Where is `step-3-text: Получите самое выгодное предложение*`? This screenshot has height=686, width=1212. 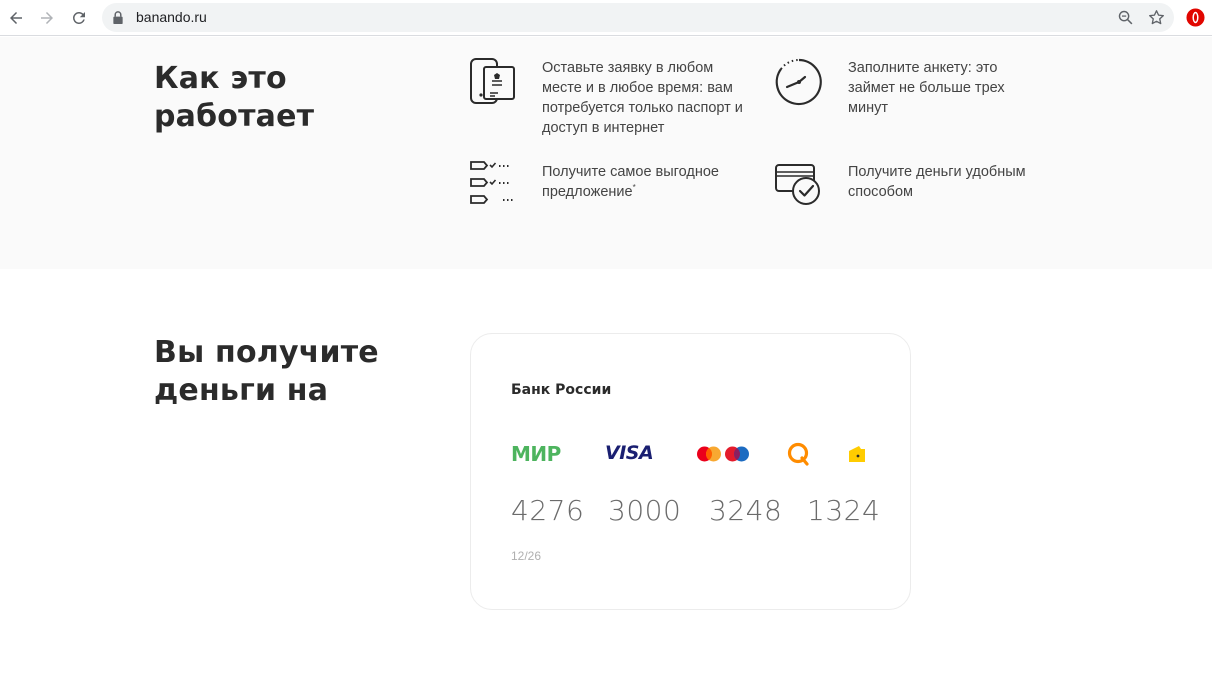
step-3-text: Получите самое выгодное предложение* is located at coordinates (647, 182).